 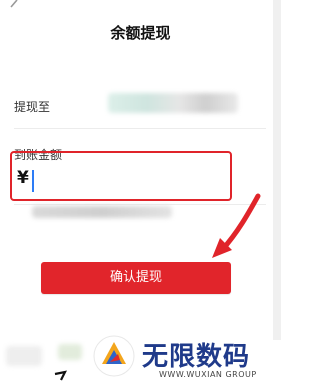 What do you see at coordinates (173, 103) in the screenshot?
I see `destination-account-blurred` at bounding box center [173, 103].